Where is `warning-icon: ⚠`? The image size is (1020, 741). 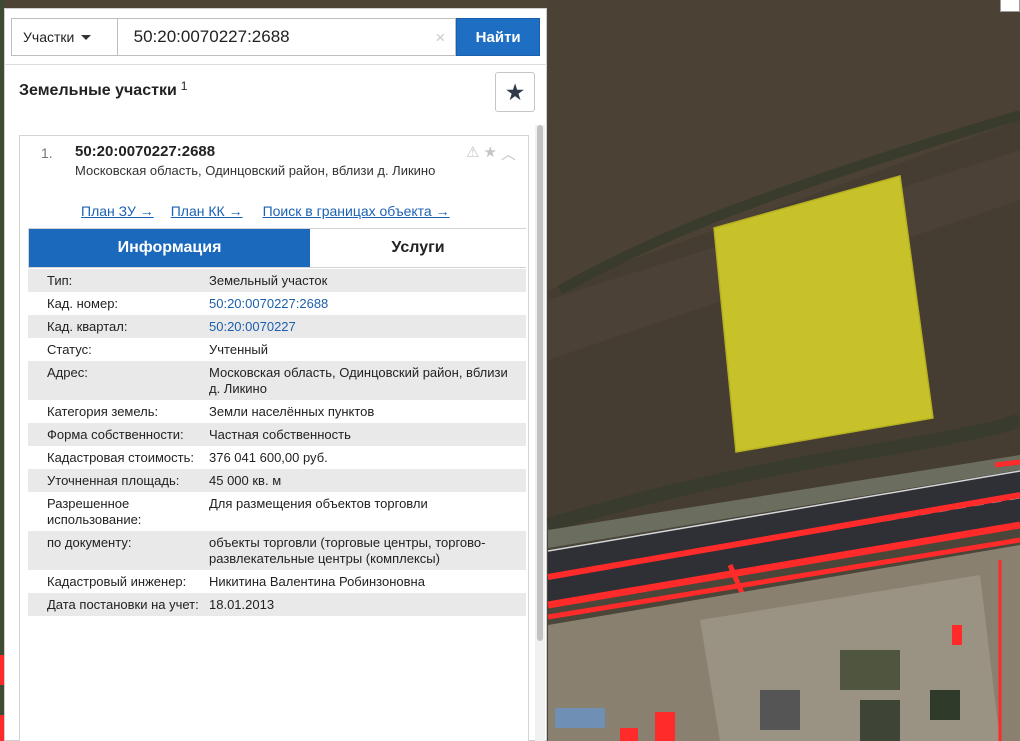
warning-icon: ⚠ is located at coordinates (472, 153).